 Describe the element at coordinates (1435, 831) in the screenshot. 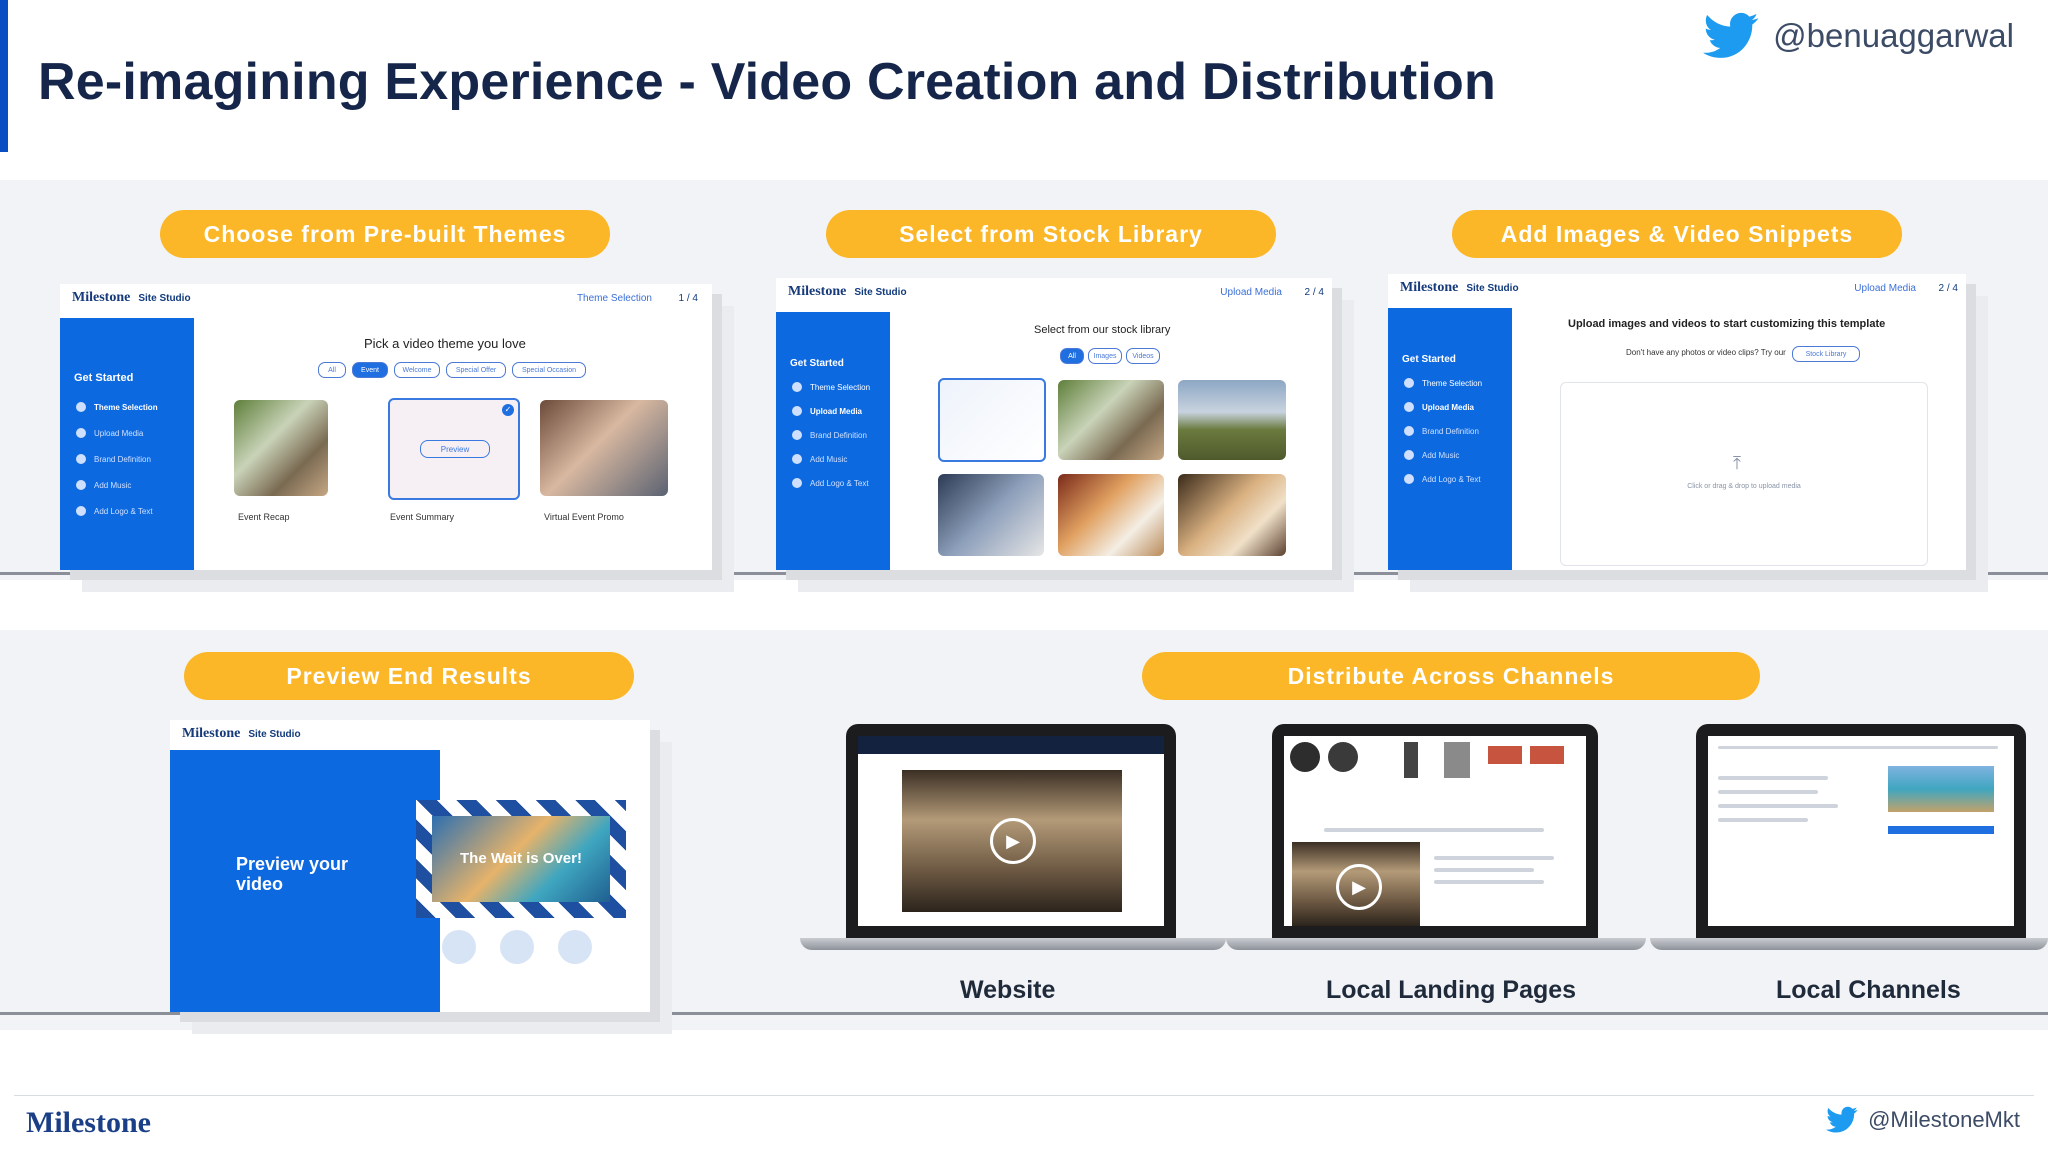

I see `landing-page-screen: ▶` at that location.